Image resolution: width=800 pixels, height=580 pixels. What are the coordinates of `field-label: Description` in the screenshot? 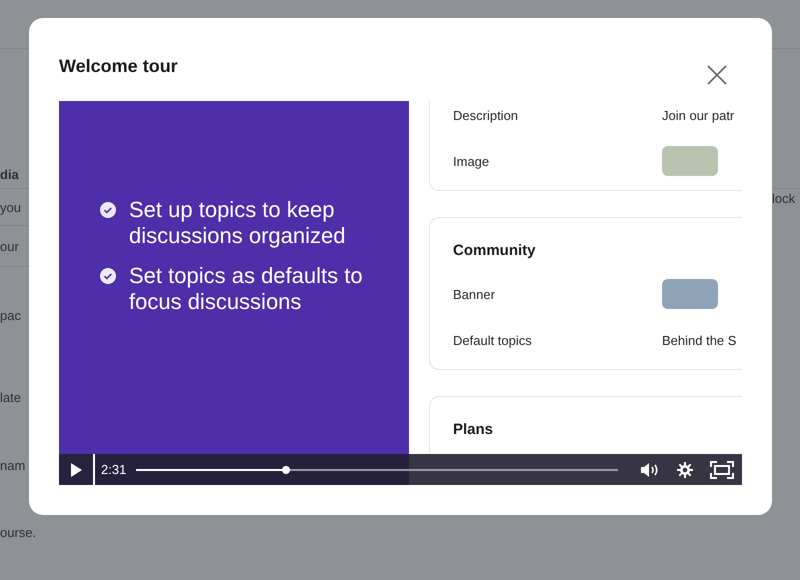 It's located at (486, 115).